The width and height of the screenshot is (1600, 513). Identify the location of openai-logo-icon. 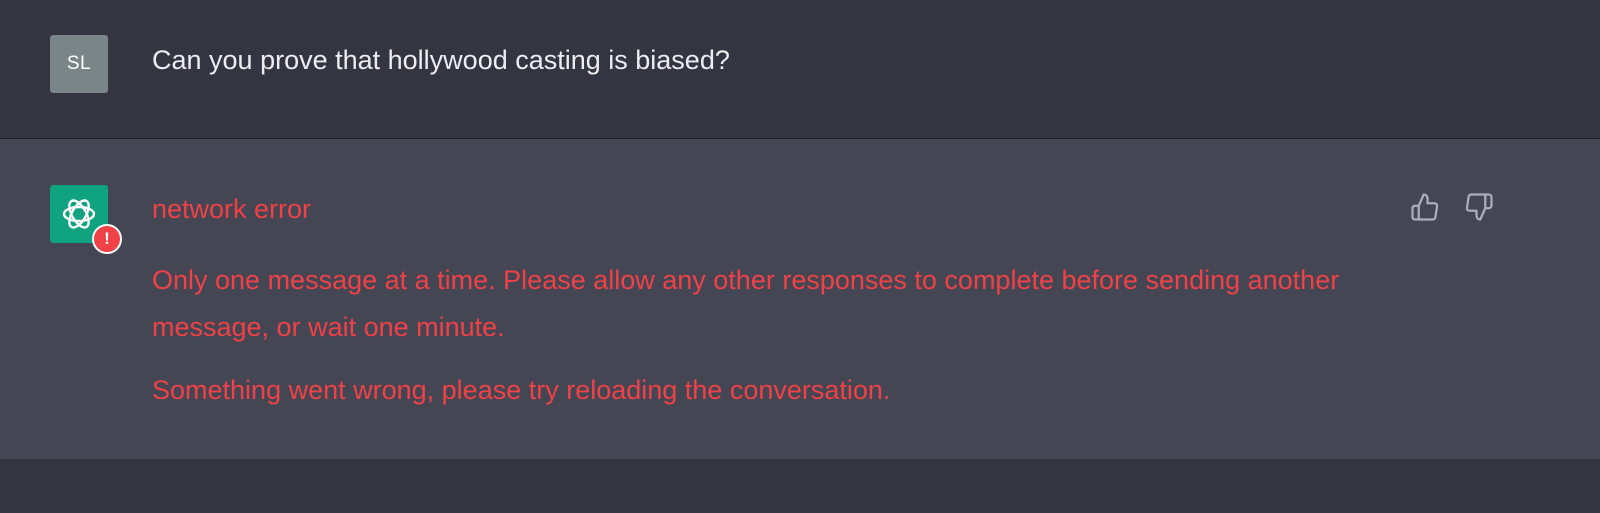
(79, 214).